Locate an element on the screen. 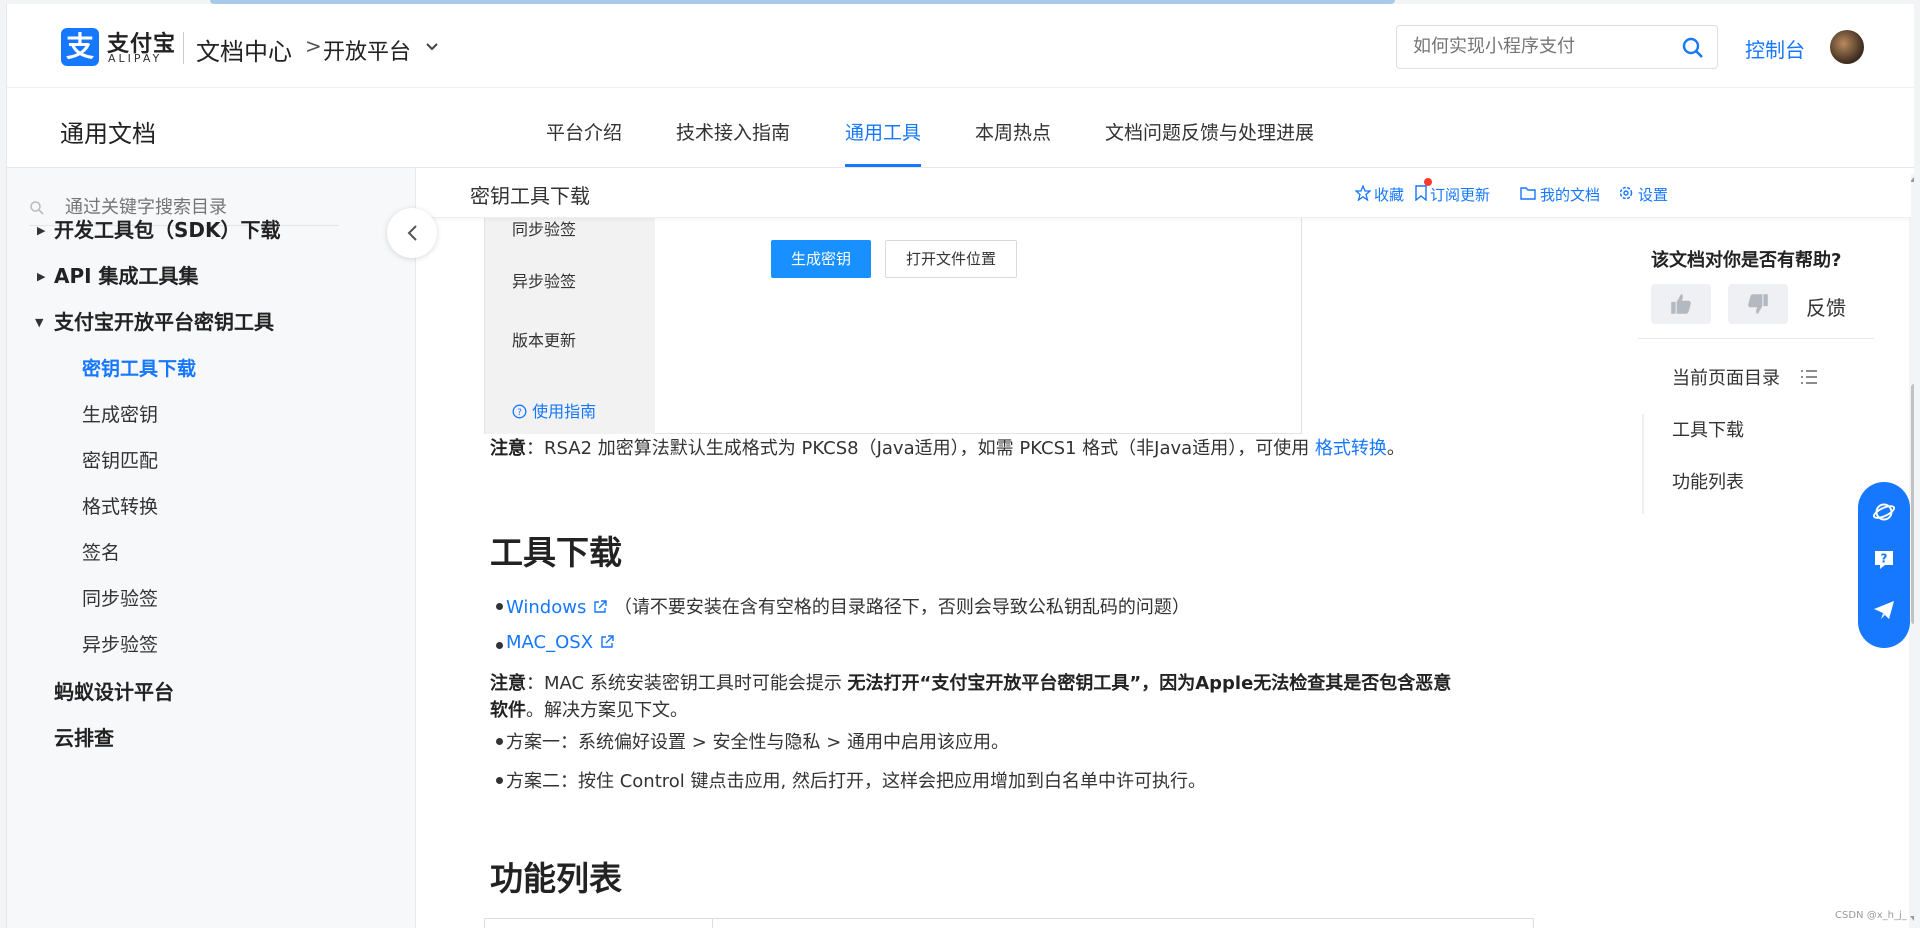 The image size is (1920, 928). list-item: 方案一：系统偏好设置 > 安全性与隐私 > 通用中启用该应用。 is located at coordinates (752, 741).